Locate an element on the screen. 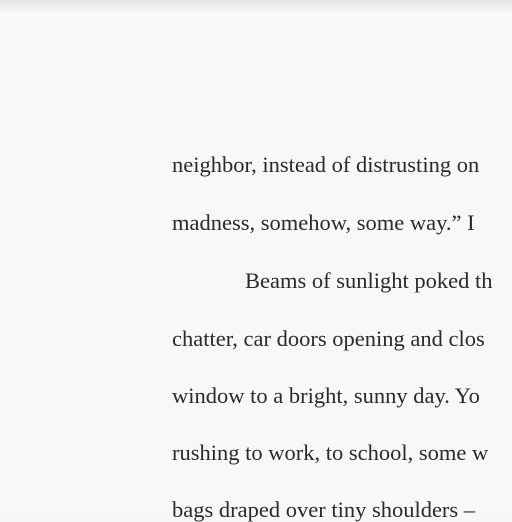 This screenshot has width=512, height=522. text-line: madness, somehow, some way.” I is located at coordinates (323, 222).